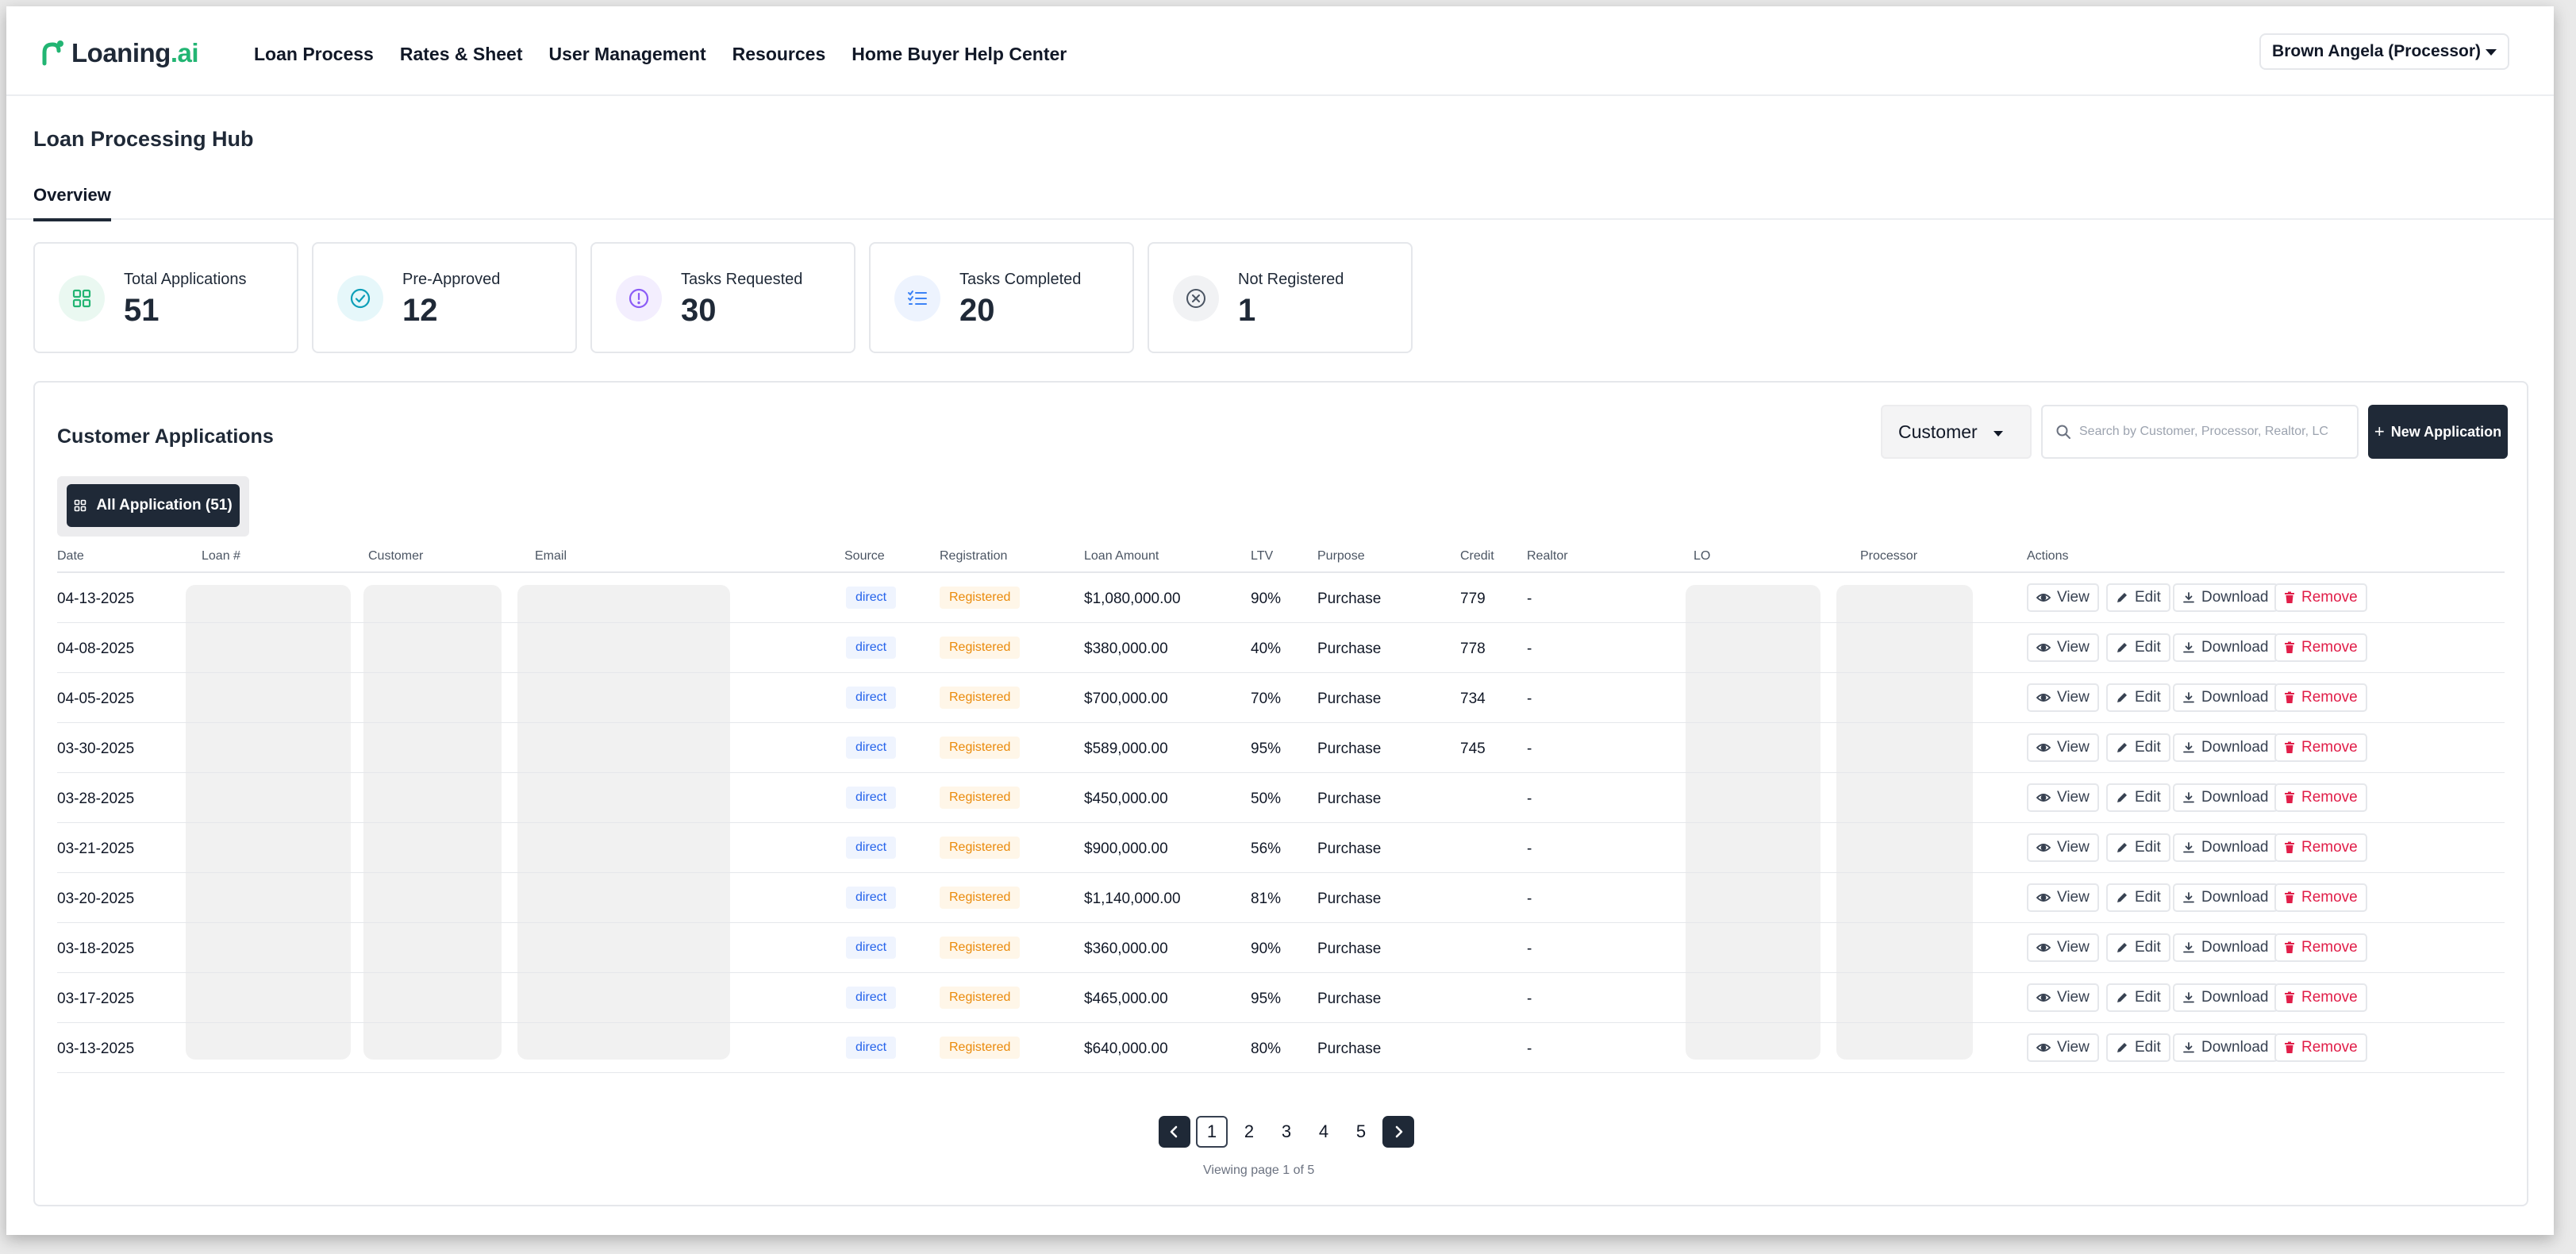  Describe the element at coordinates (779, 55) in the screenshot. I see `nav-resources: Resources` at that location.